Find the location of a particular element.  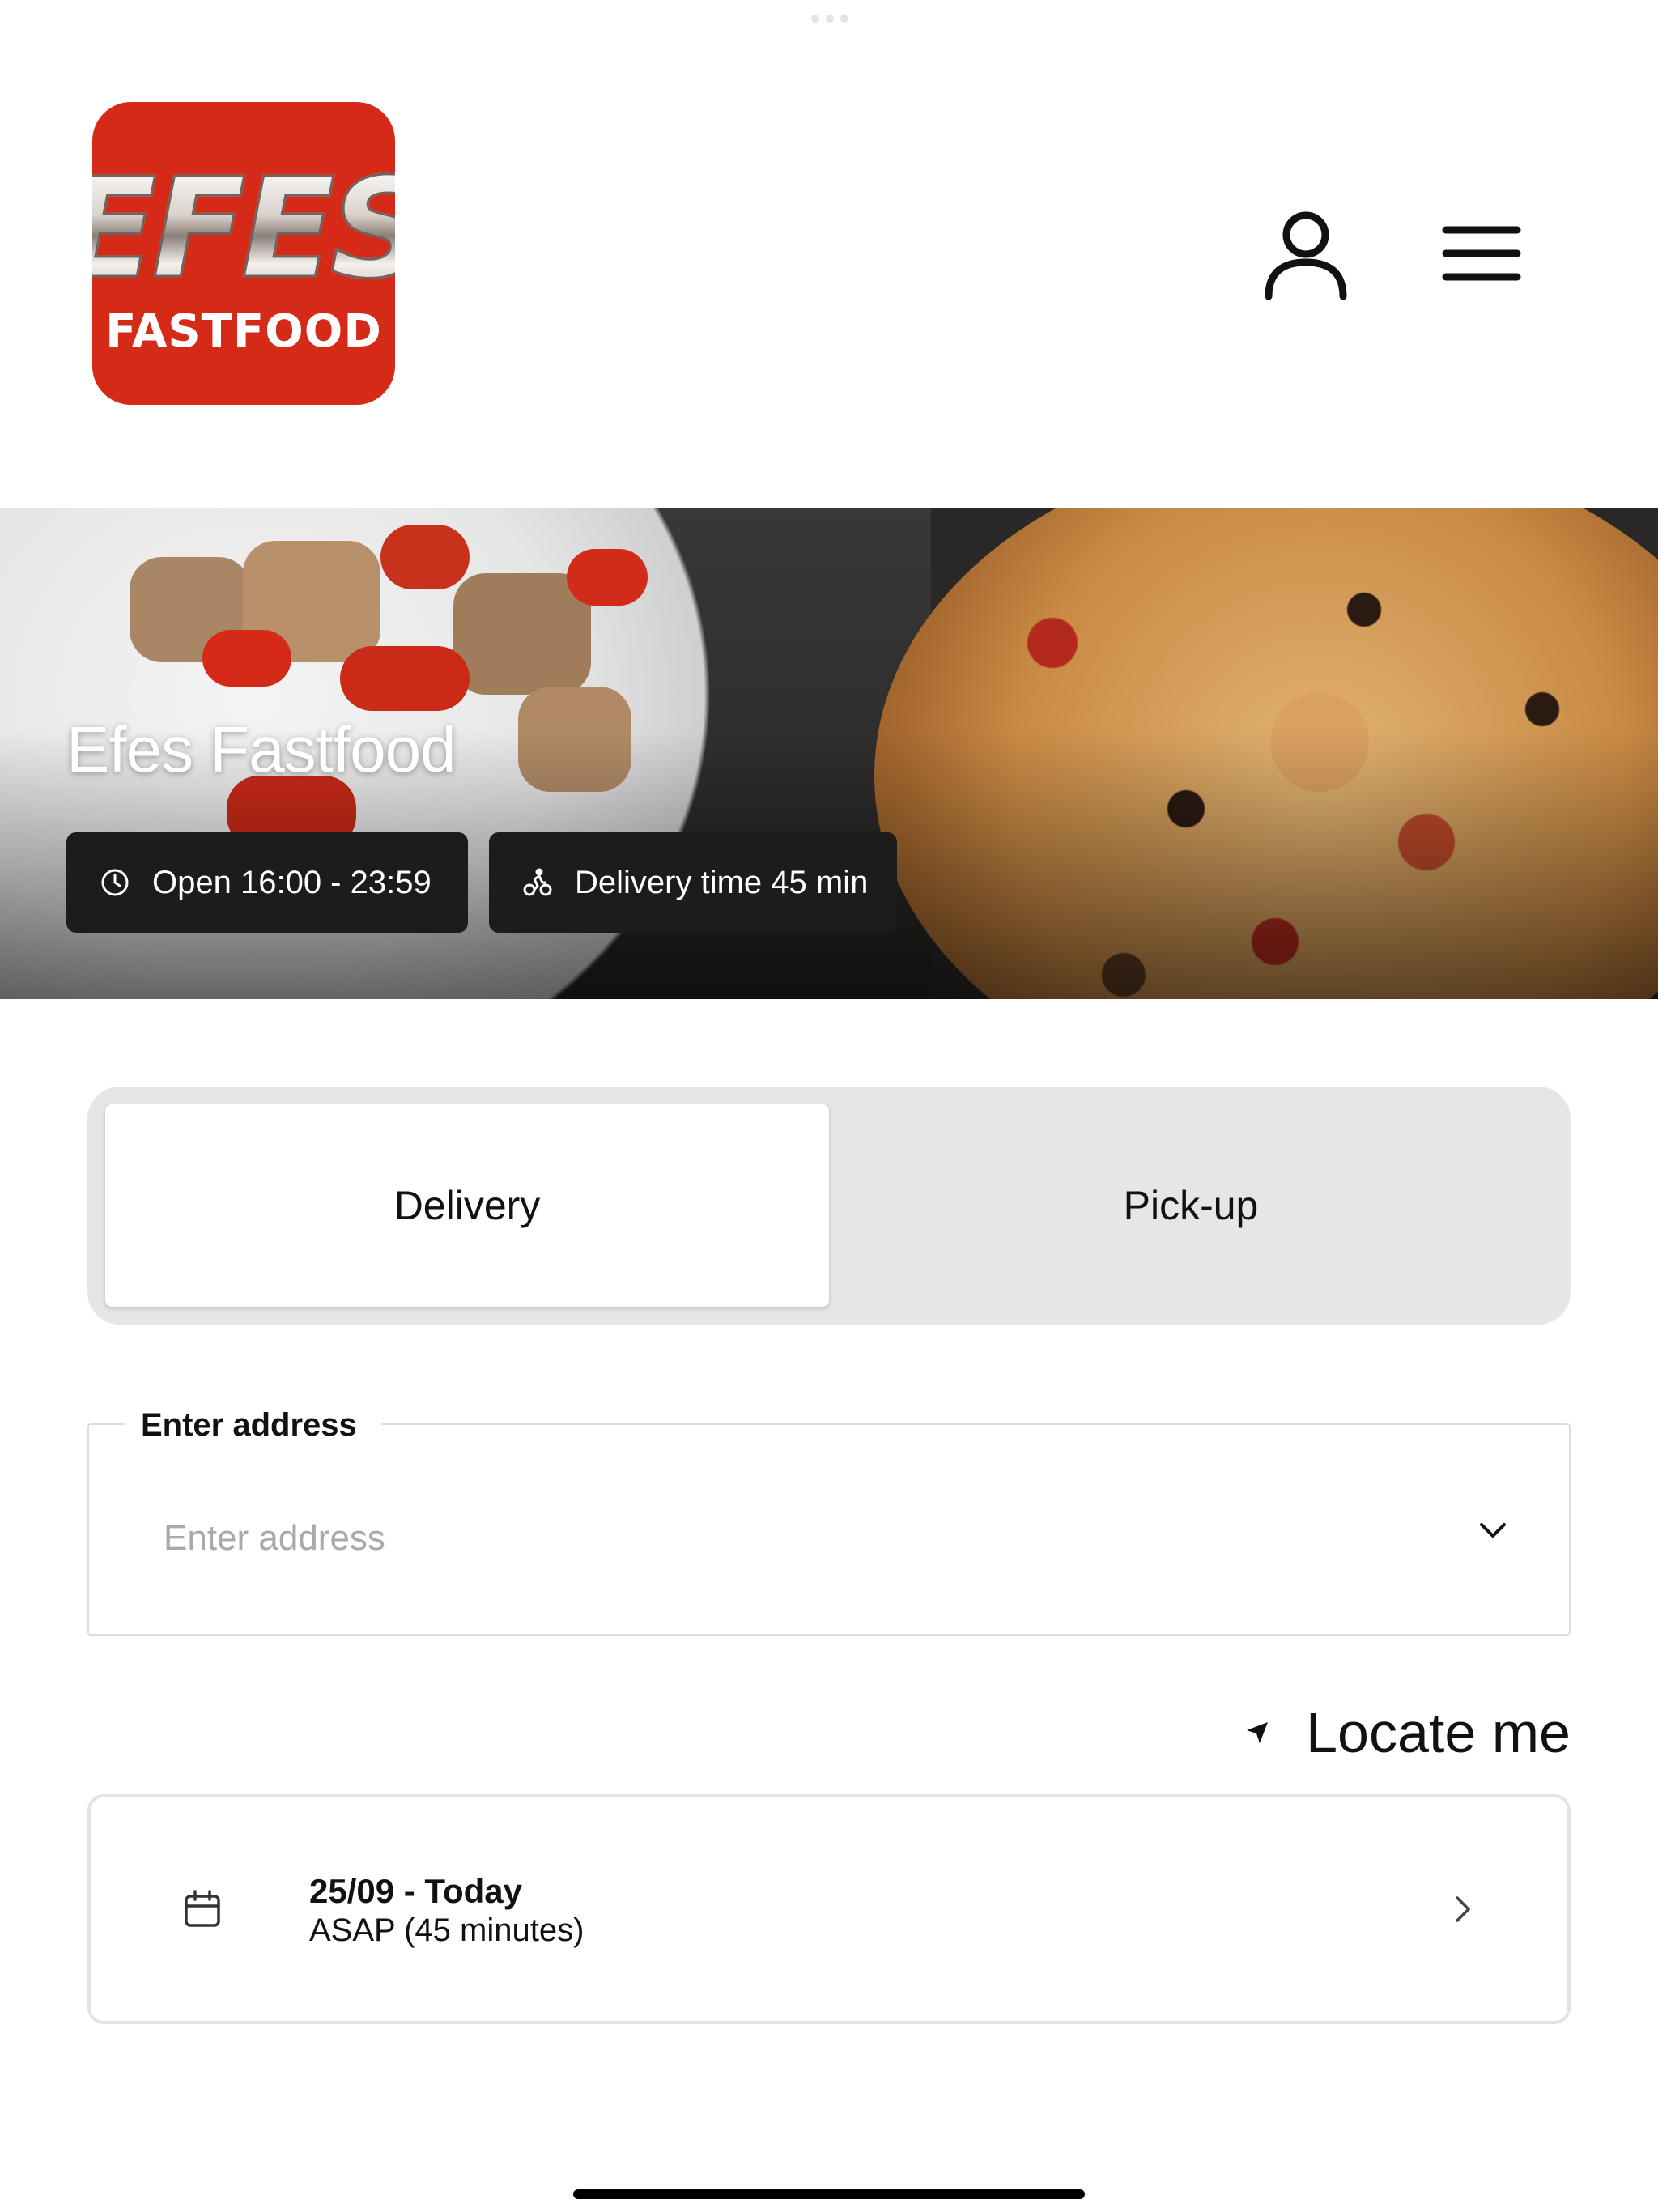

delivery-time-badge: Delivery time 45 min is located at coordinates (693, 883).